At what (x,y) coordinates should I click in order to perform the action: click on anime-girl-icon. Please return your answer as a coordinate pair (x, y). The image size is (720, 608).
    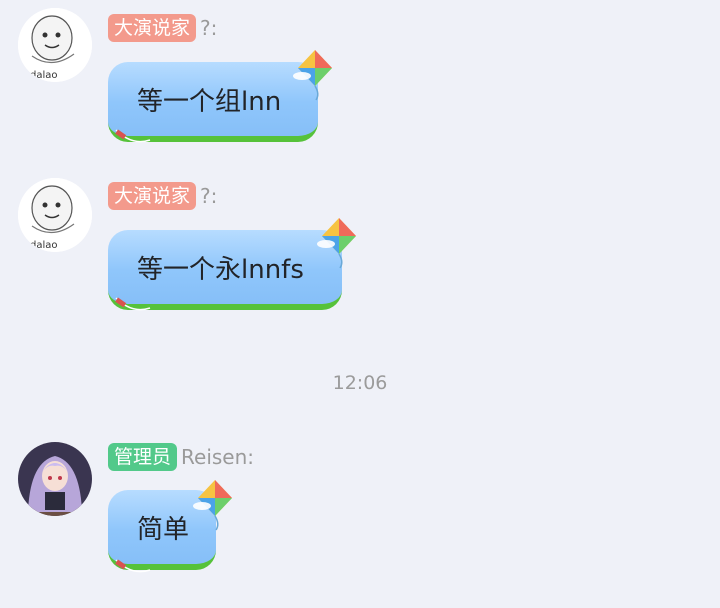
    Looking at the image, I should click on (55, 479).